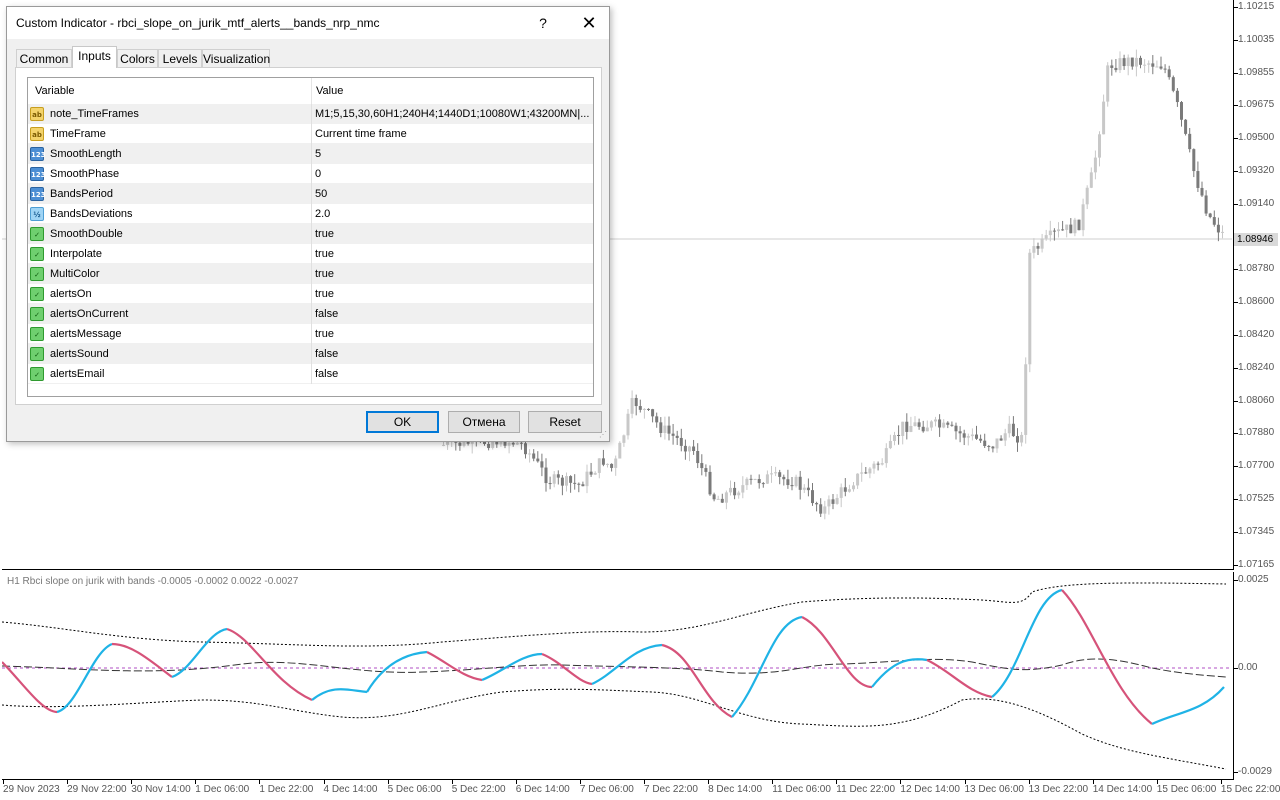 The image size is (1280, 800). What do you see at coordinates (402, 422) in the screenshot?
I see `ok-button: OK` at bounding box center [402, 422].